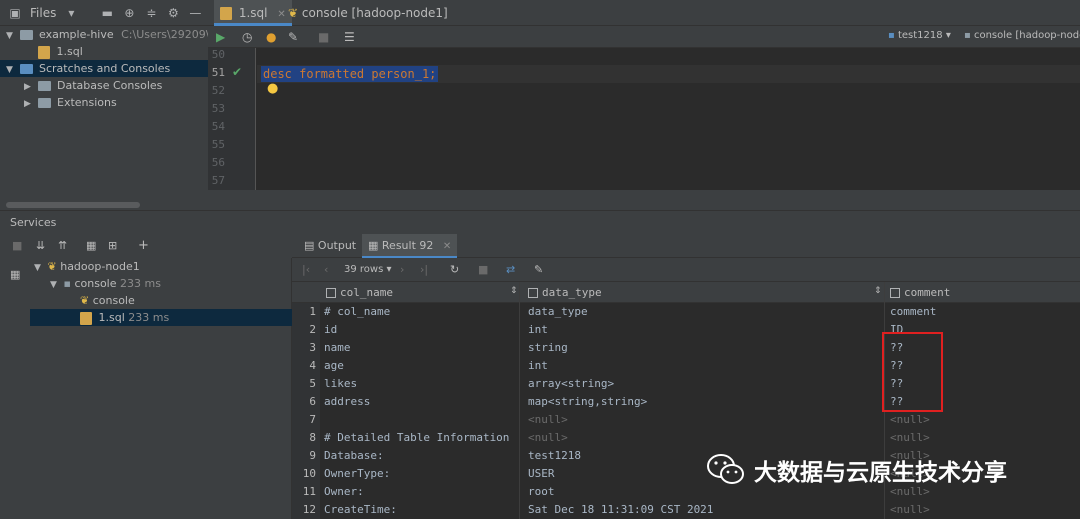 Image resolution: width=1080 pixels, height=519 pixels. Describe the element at coordinates (29, 104) in the screenshot. I see `collapse-arrow-icon: ▶` at that location.